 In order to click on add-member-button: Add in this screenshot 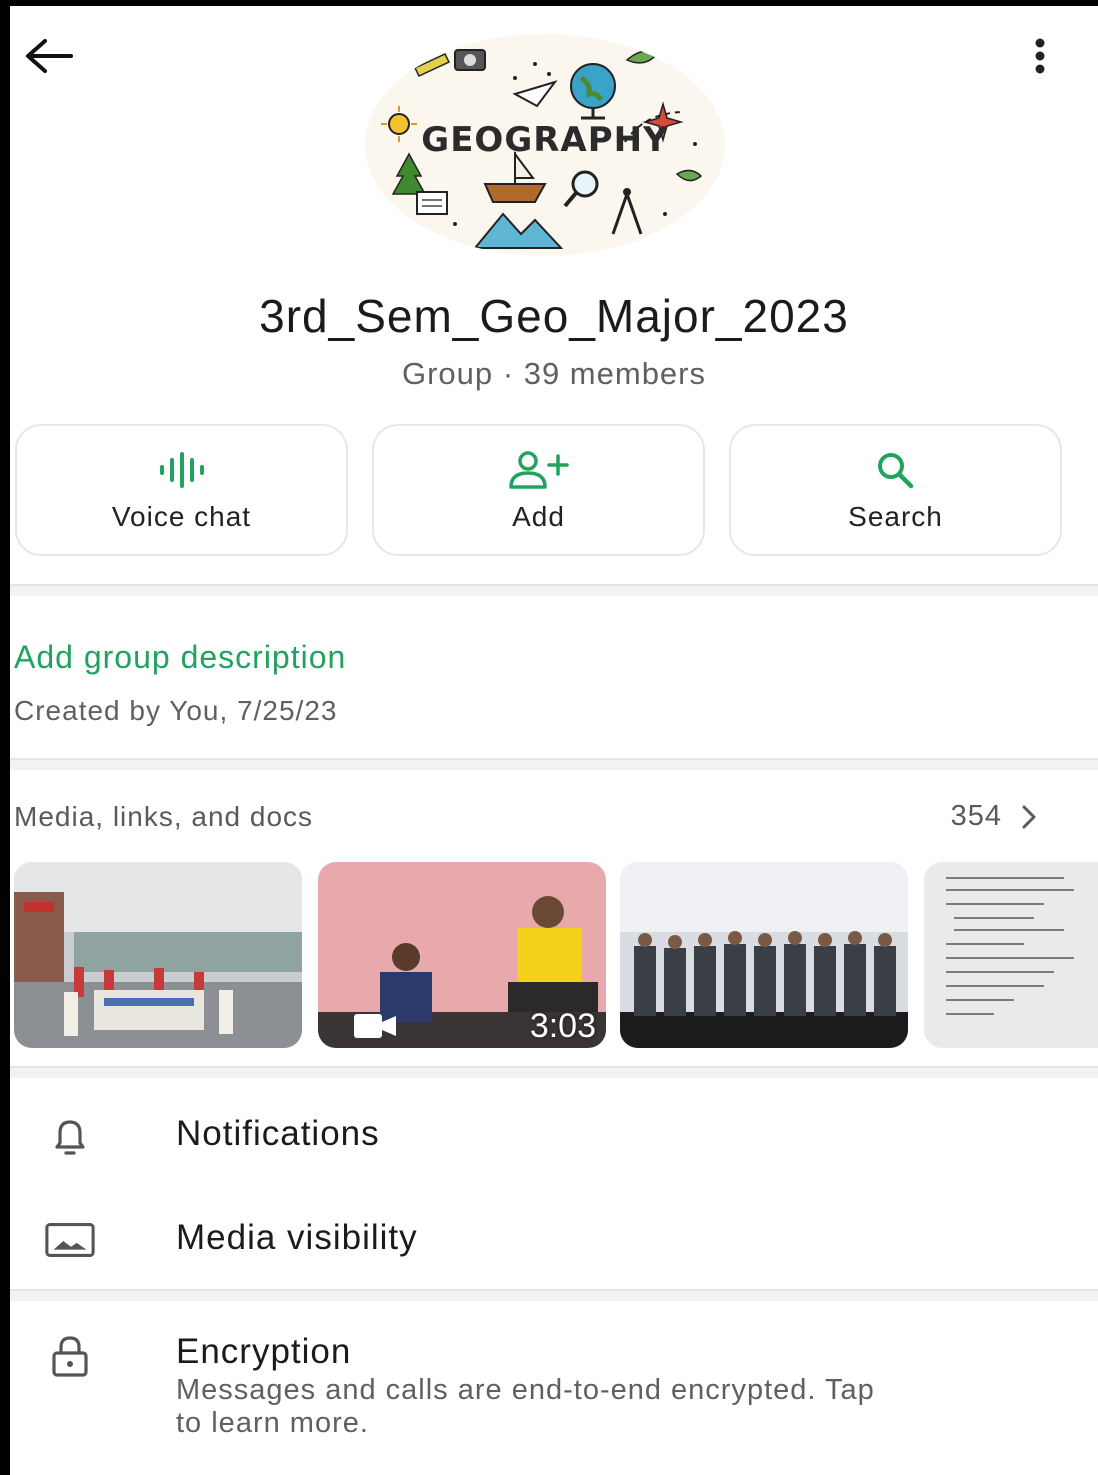, I will do `click(538, 490)`.